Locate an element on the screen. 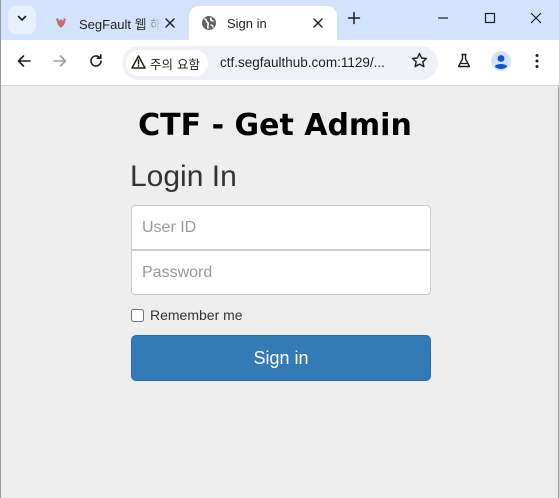 The width and height of the screenshot is (559, 498). star-icon is located at coordinates (419, 63).